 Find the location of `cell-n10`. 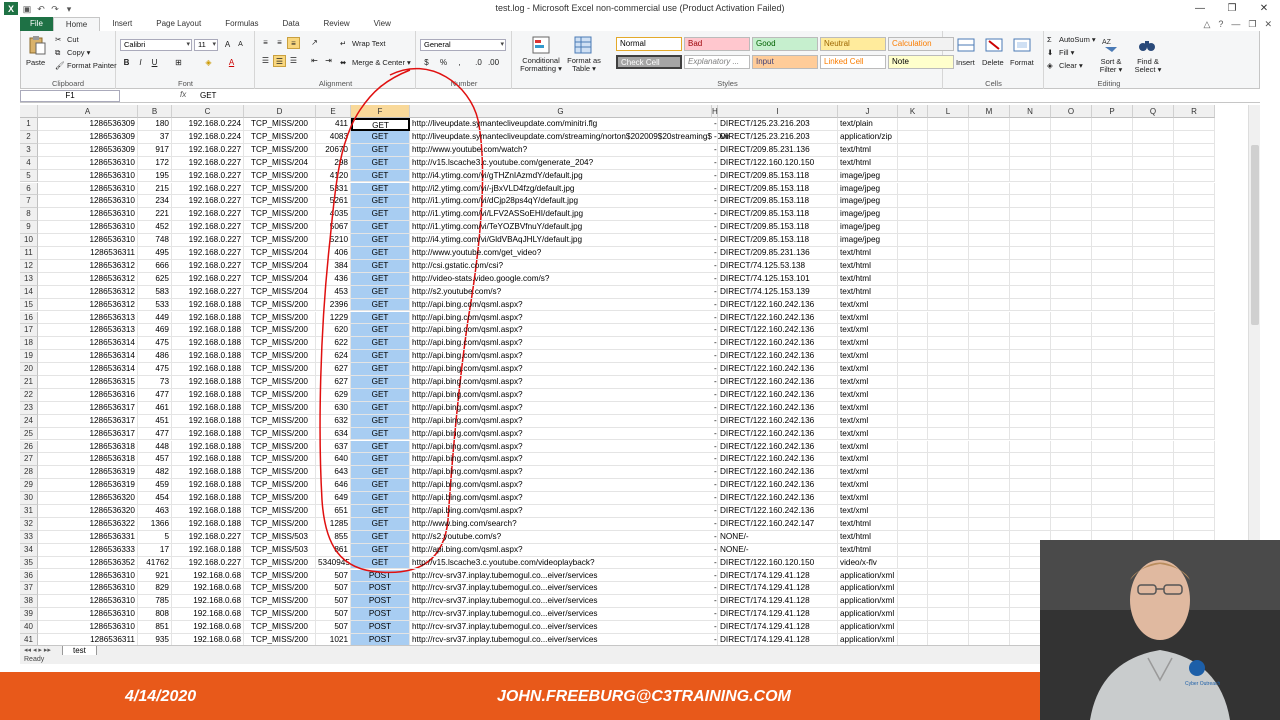

cell-n10 is located at coordinates (1030, 240).